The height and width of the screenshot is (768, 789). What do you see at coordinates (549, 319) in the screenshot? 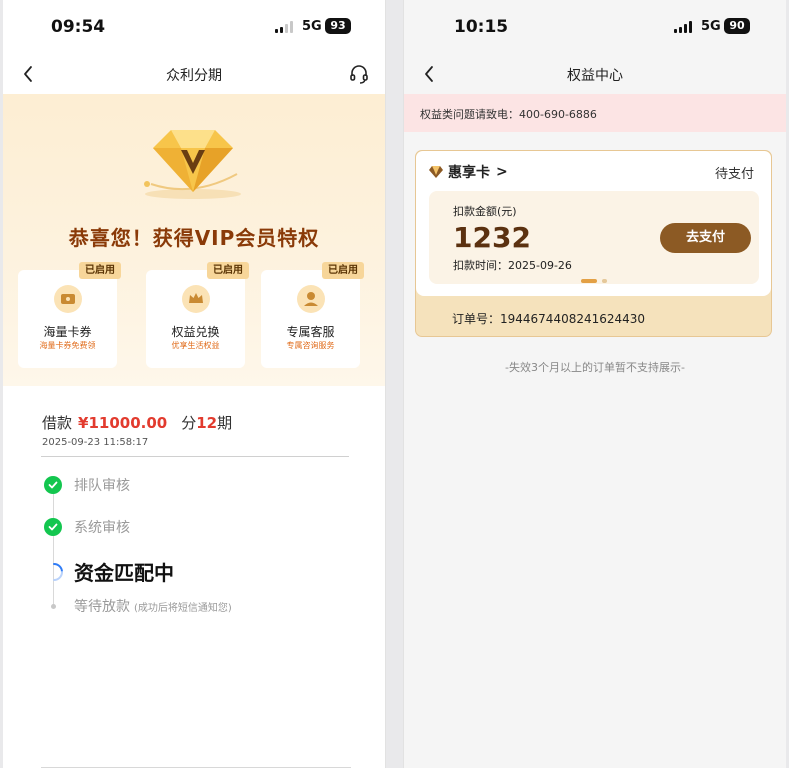
I see `order-number: 订单号：1944674408241624430` at bounding box center [549, 319].